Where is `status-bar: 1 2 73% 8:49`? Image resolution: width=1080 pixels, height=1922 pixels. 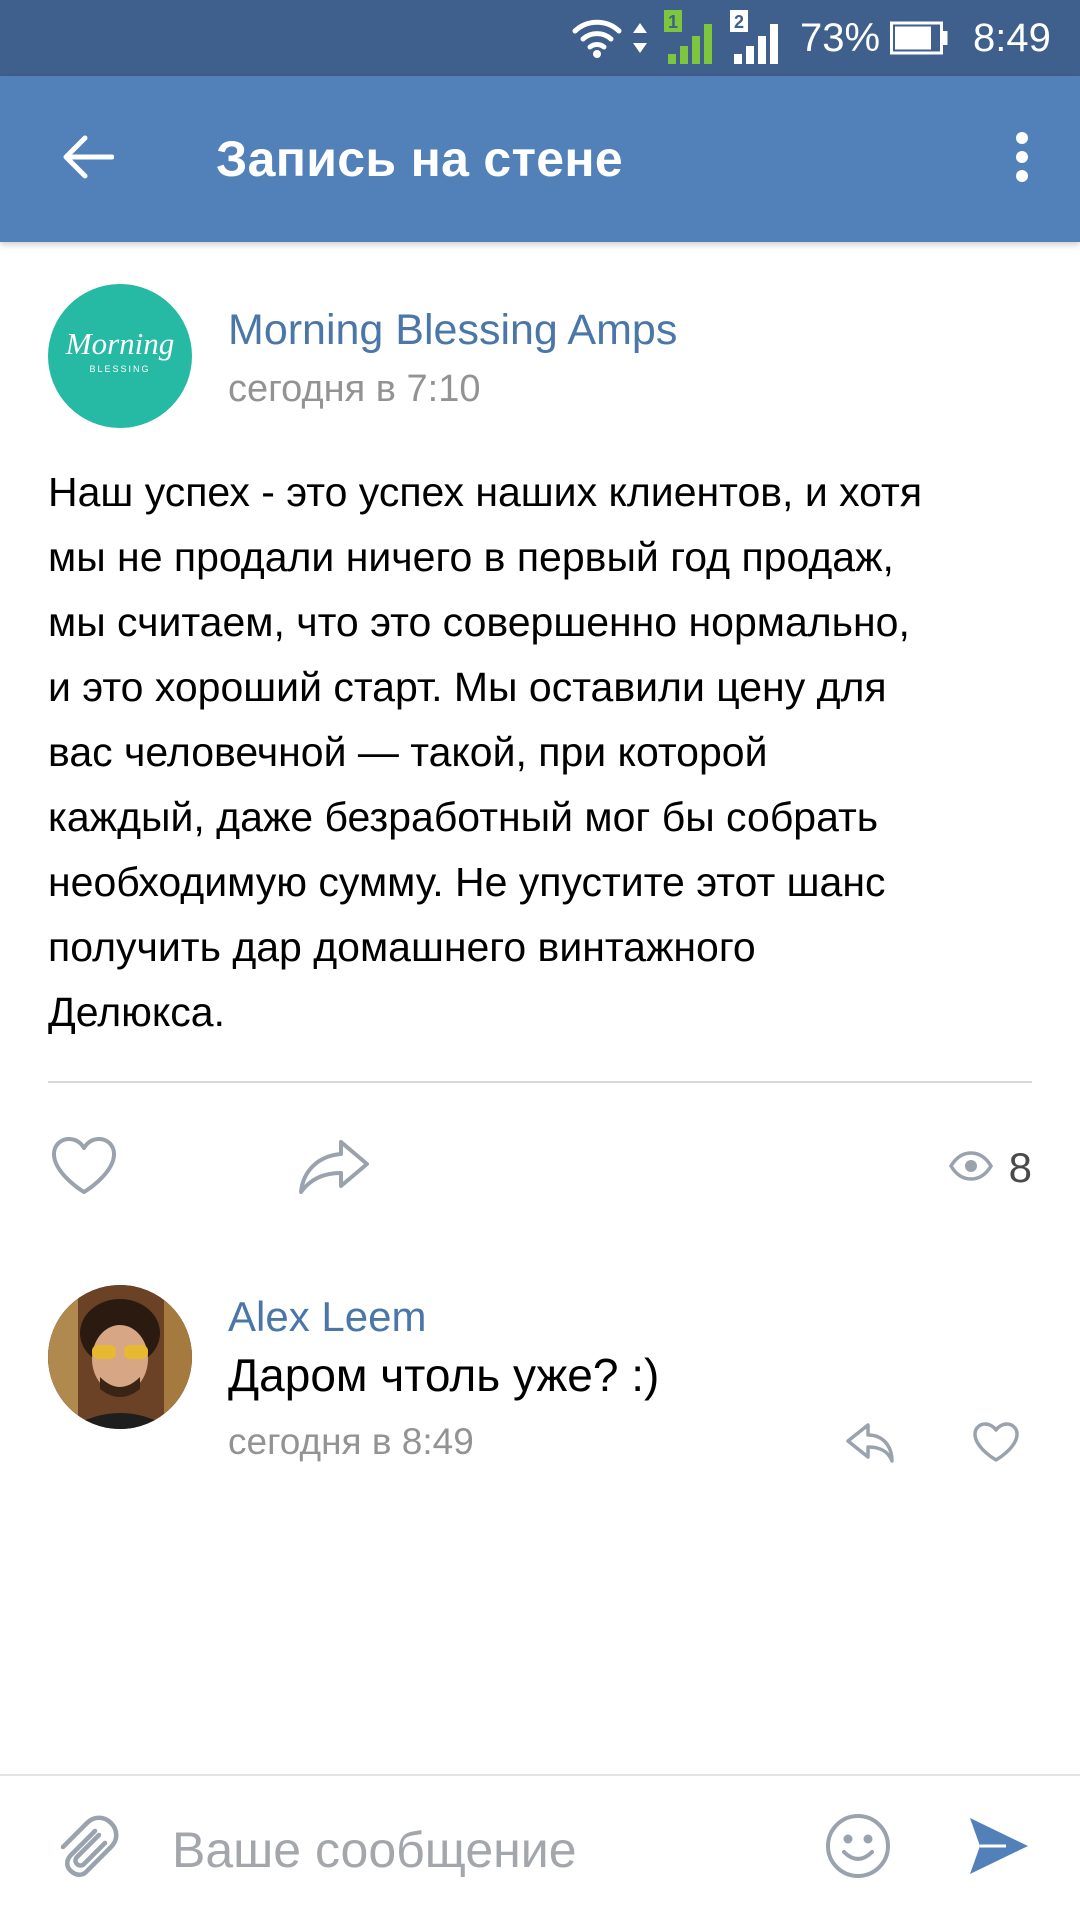 status-bar: 1 2 73% 8:49 is located at coordinates (540, 38).